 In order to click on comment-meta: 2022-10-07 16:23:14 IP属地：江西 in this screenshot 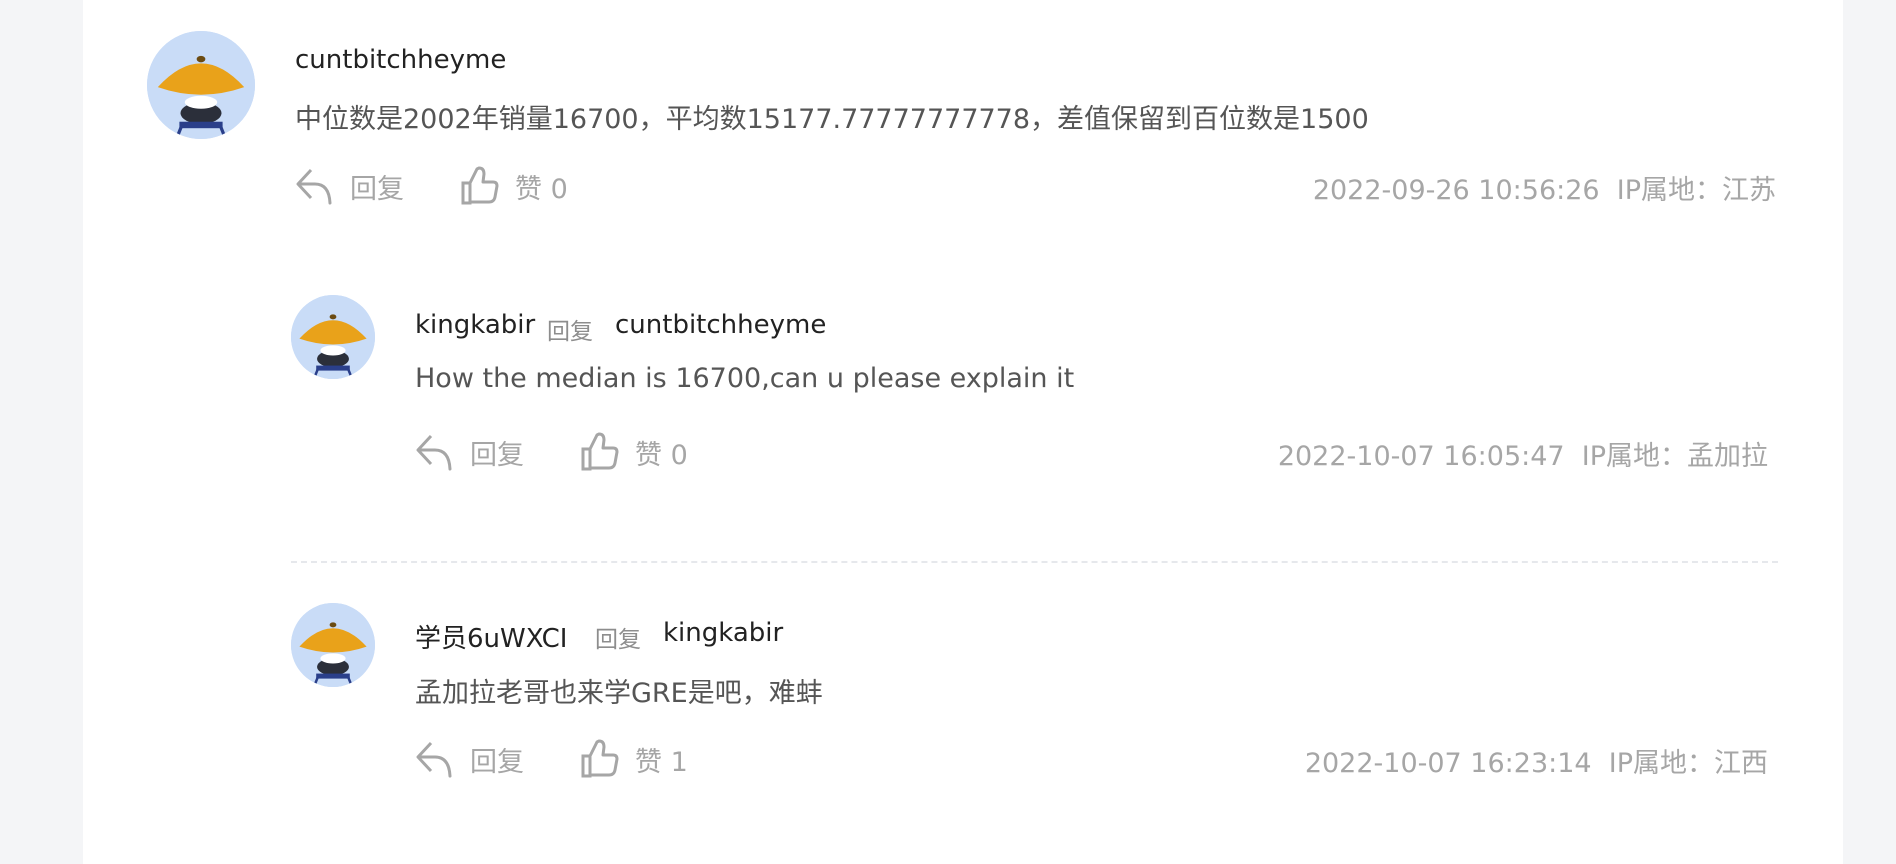, I will do `click(1536, 760)`.